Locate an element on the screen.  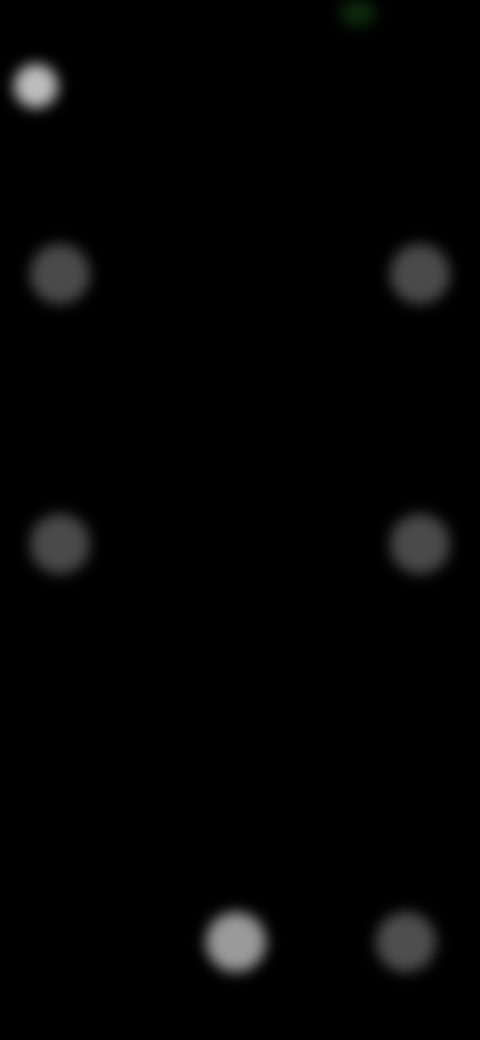
status-indicator-icon is located at coordinates (358, 13).